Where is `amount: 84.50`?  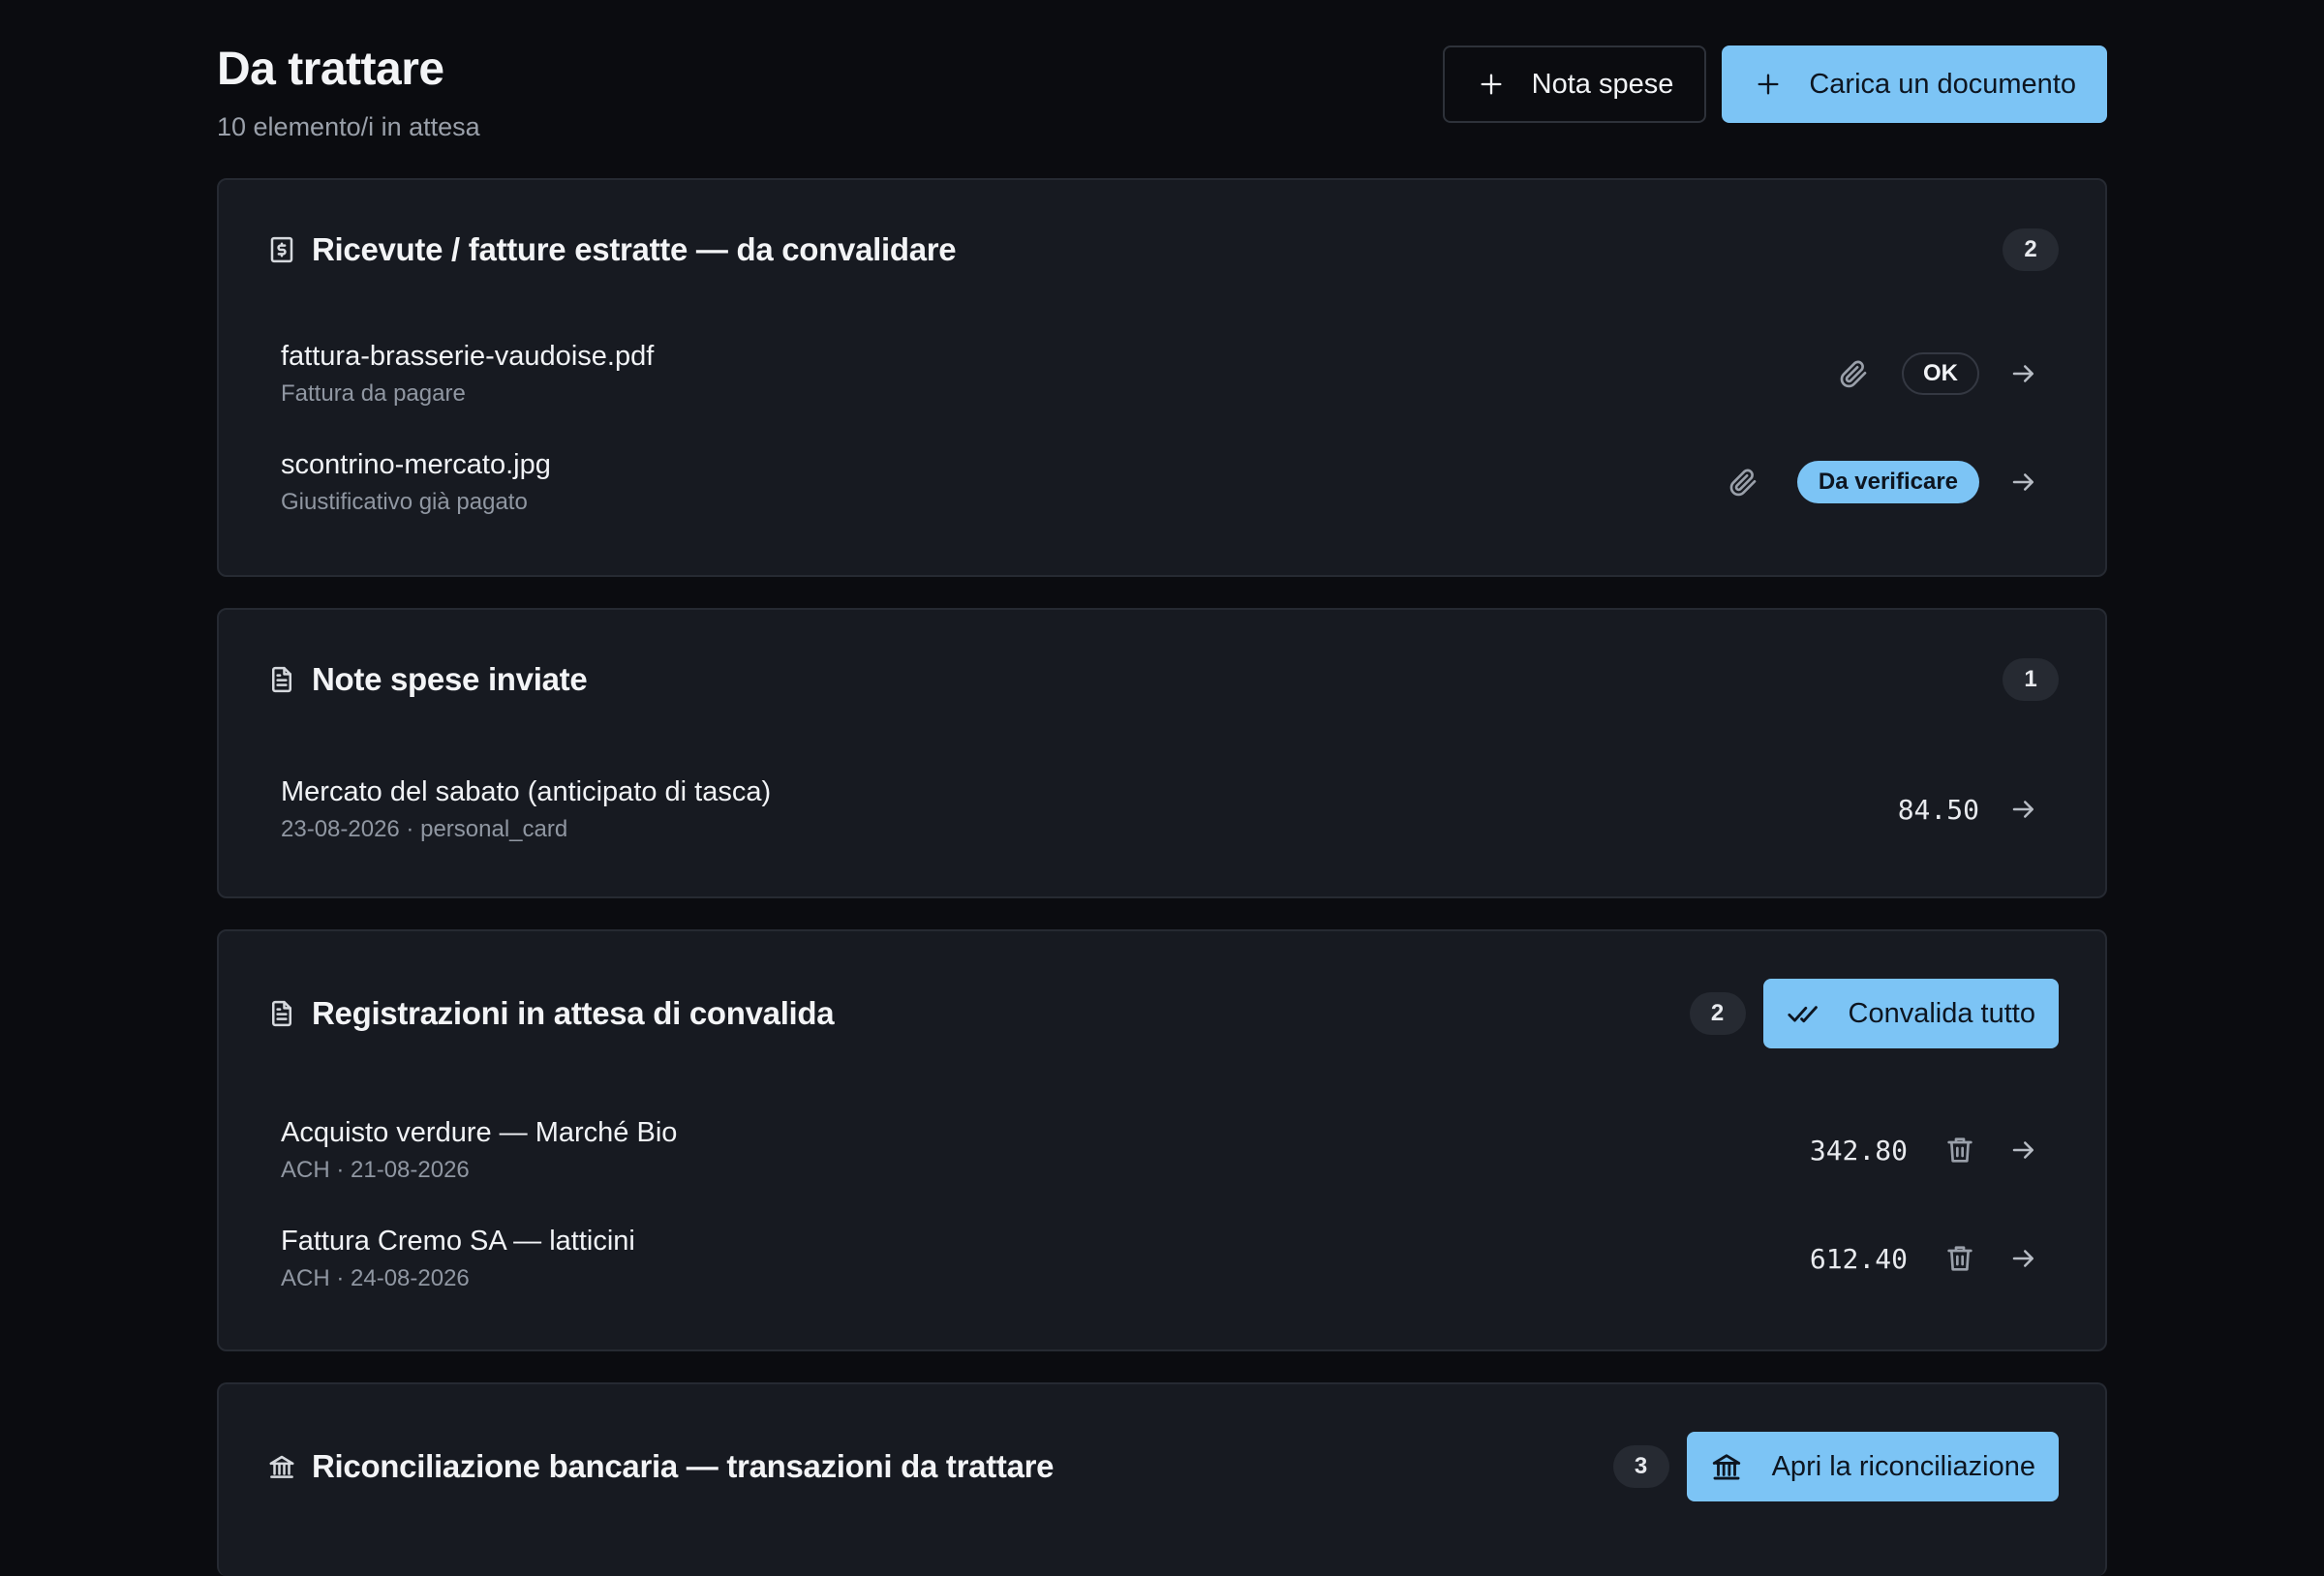 amount: 84.50 is located at coordinates (1938, 809).